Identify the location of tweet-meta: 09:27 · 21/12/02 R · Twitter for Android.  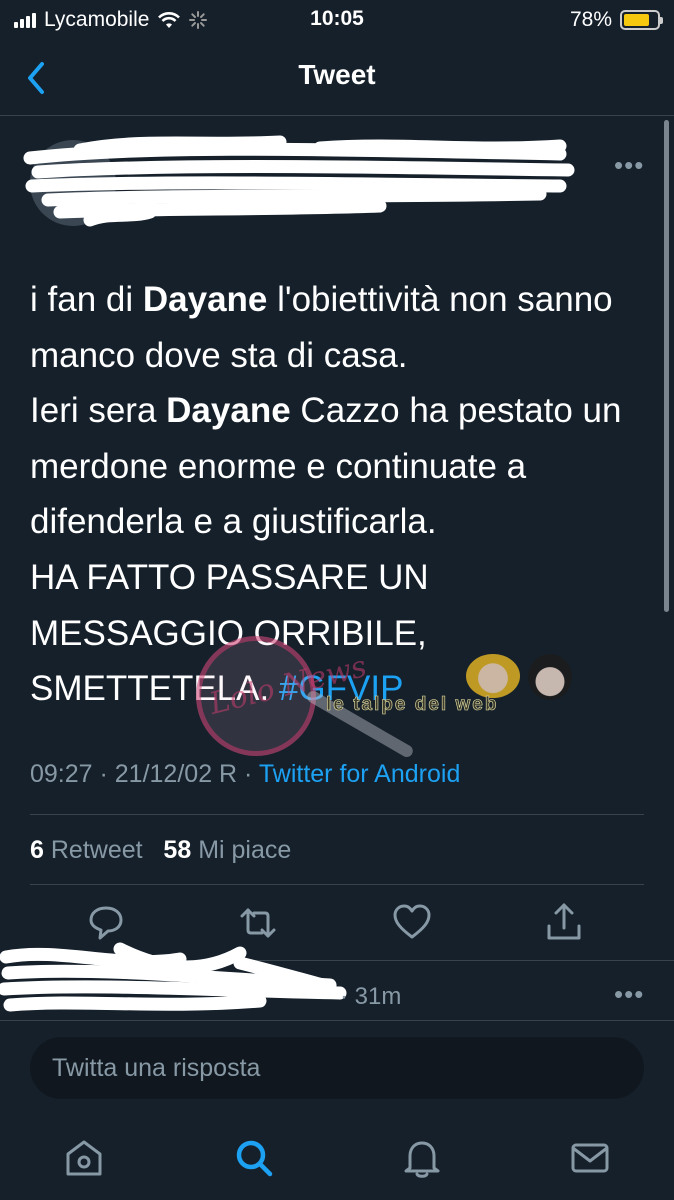
(245, 774).